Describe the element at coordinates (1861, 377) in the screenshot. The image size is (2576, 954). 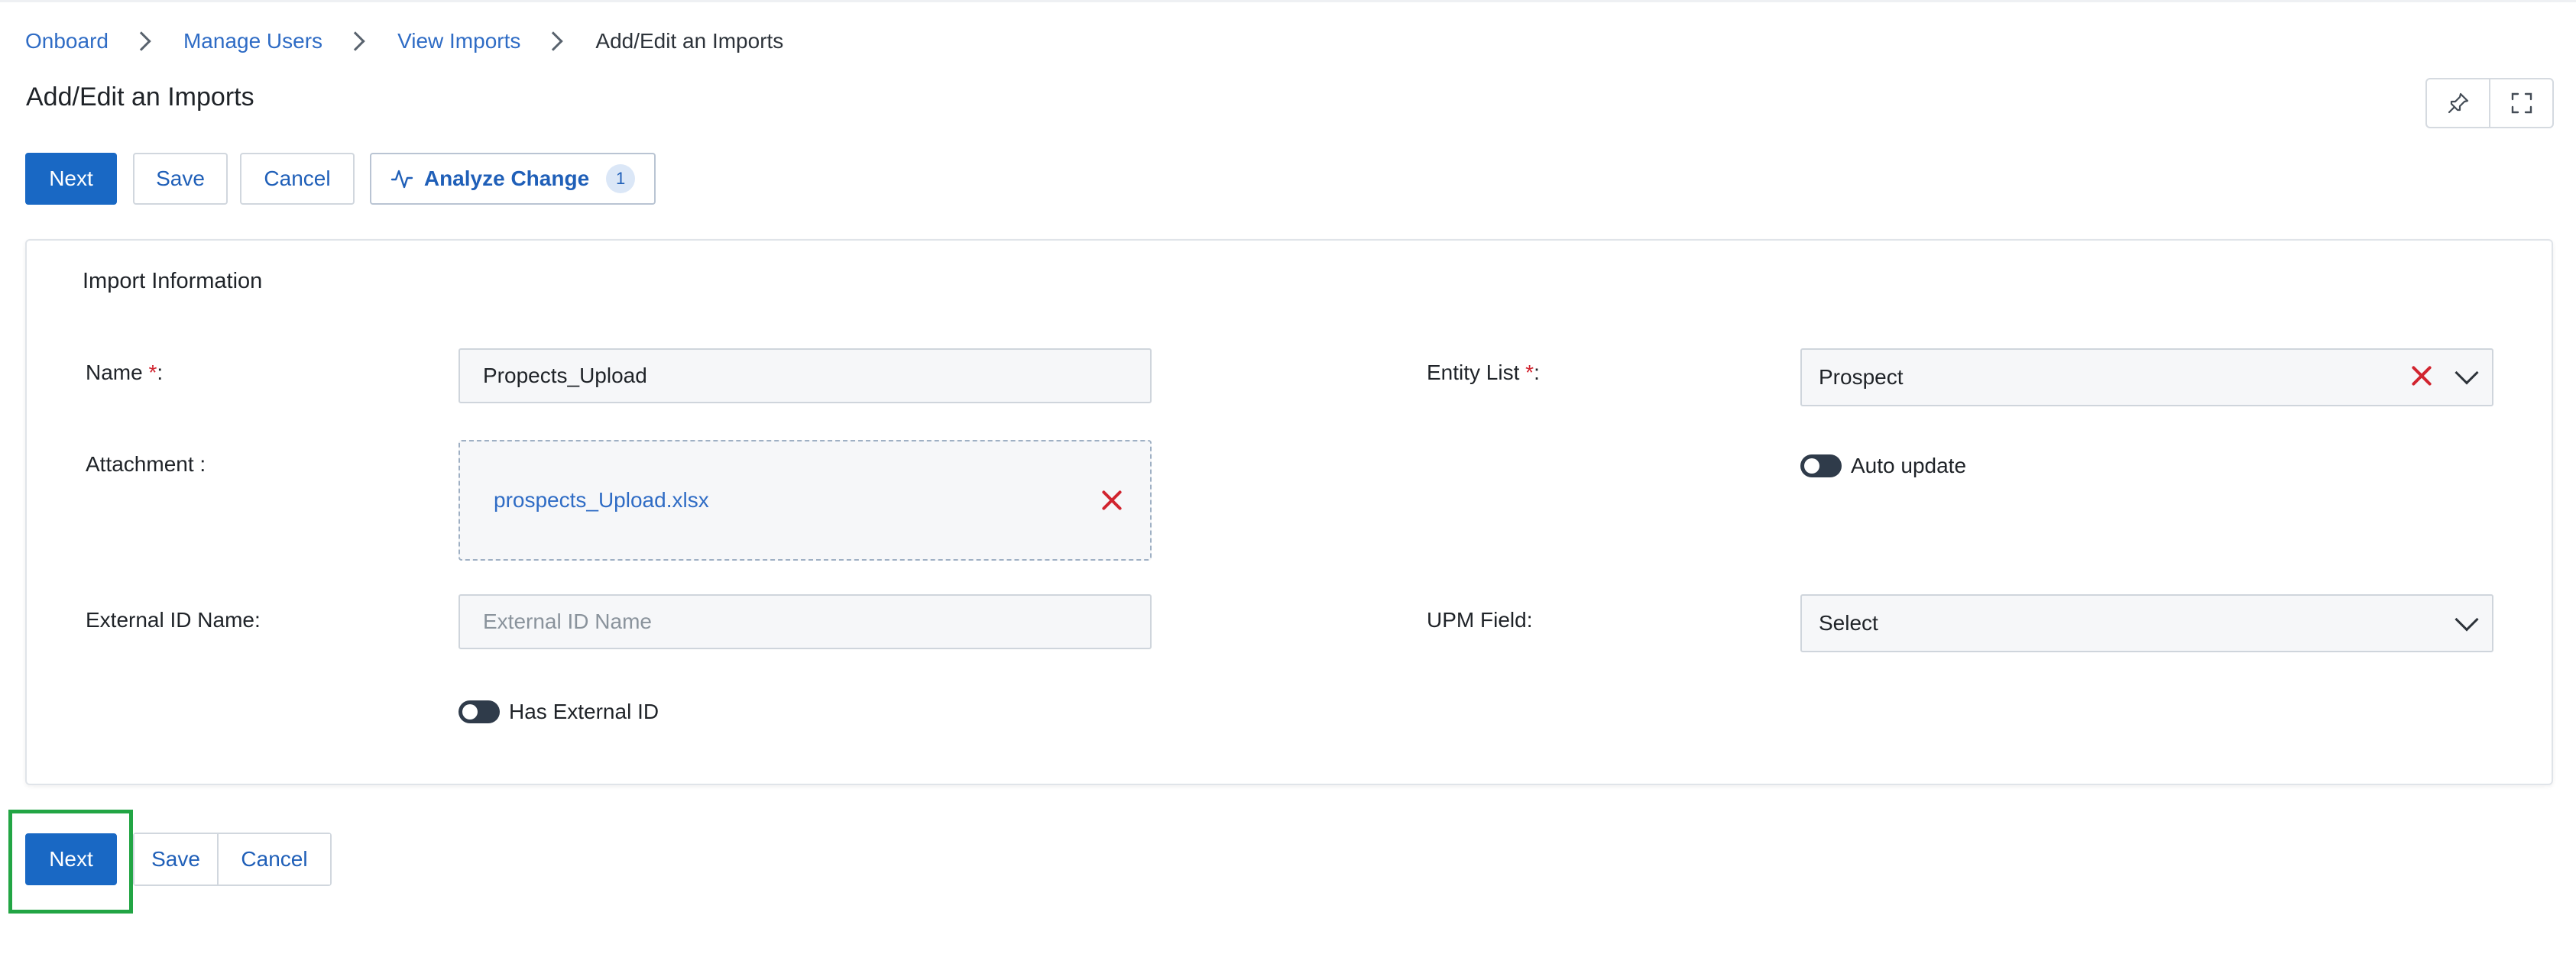
I see `entity-list-value: Prospect` at that location.